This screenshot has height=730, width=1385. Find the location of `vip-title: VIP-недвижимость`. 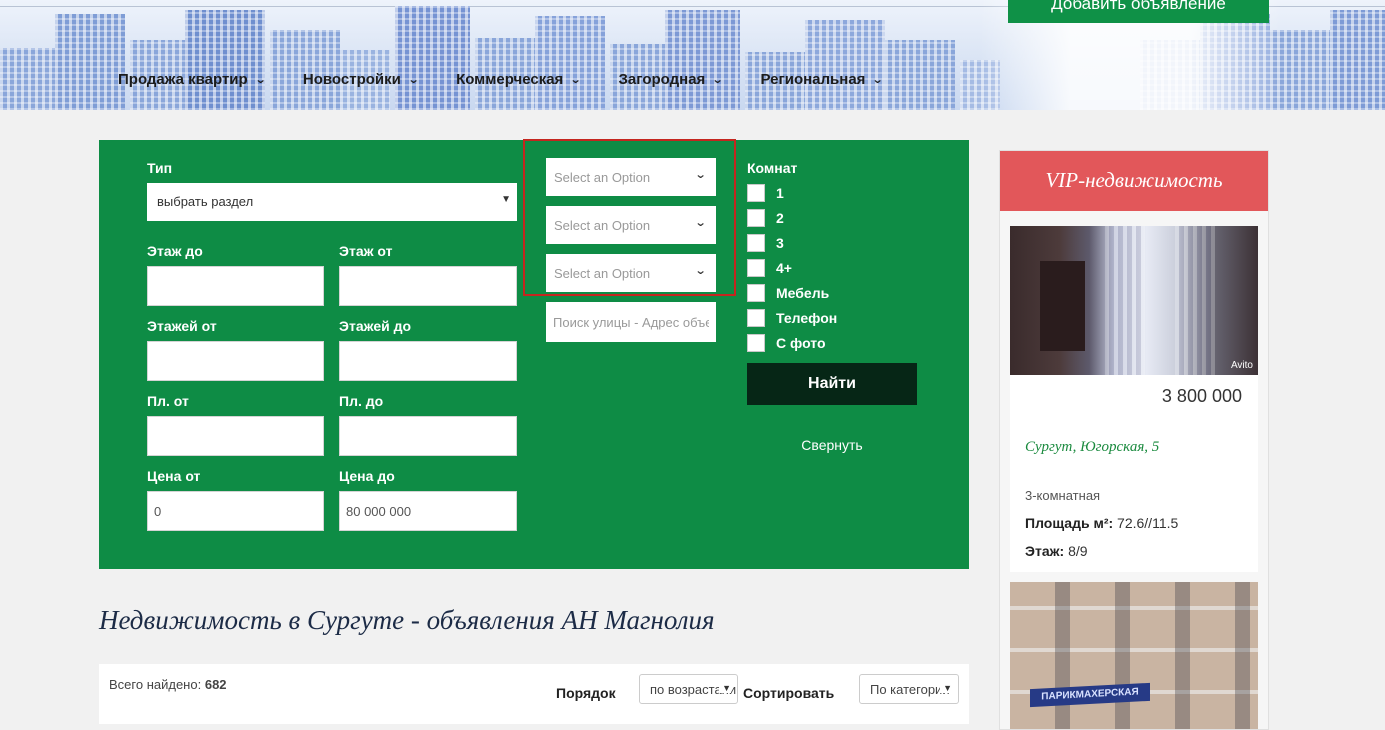

vip-title: VIP-недвижимость is located at coordinates (1134, 181).